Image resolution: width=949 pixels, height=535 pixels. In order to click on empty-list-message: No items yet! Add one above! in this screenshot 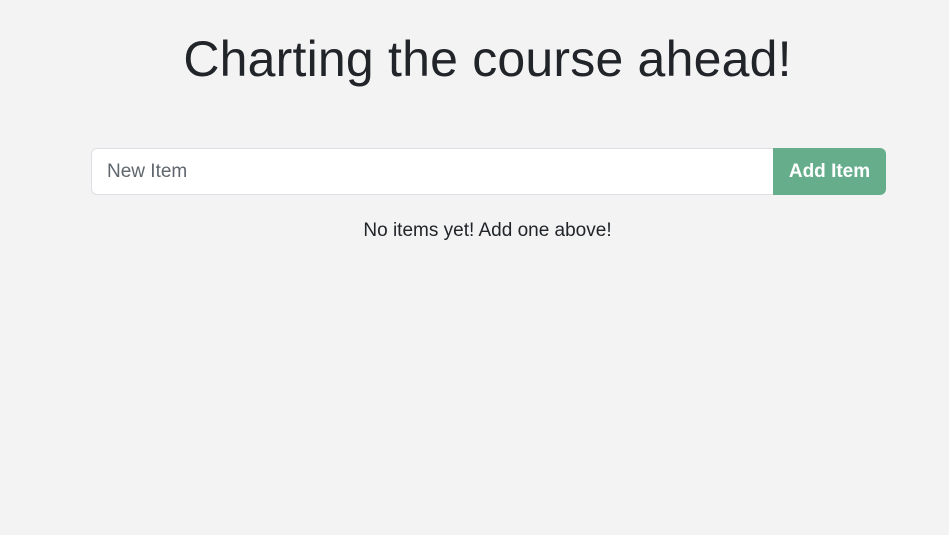, I will do `click(487, 230)`.